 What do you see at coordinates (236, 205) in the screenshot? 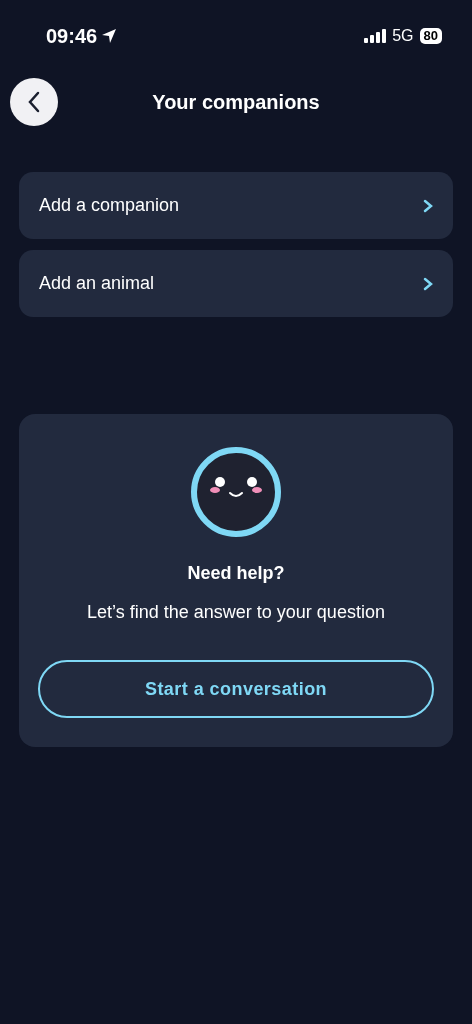
I see `menu-item: Add a companion` at bounding box center [236, 205].